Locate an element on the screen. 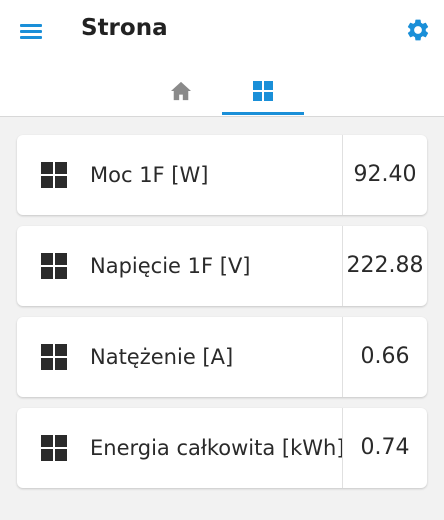 This screenshot has height=520, width=444. hamburger-menu-icon is located at coordinates (31, 31).